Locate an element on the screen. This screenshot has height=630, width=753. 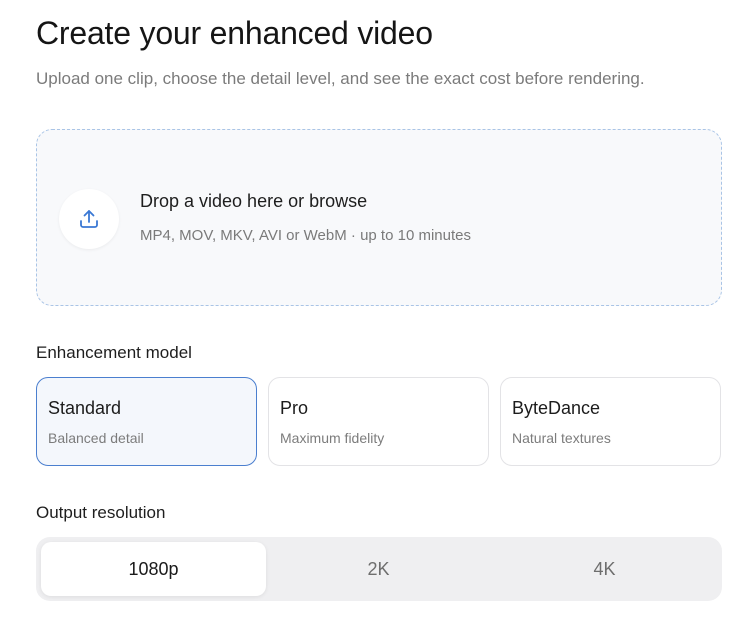
resolution-segmented-control: 1080p 2K 4K is located at coordinates (379, 569).